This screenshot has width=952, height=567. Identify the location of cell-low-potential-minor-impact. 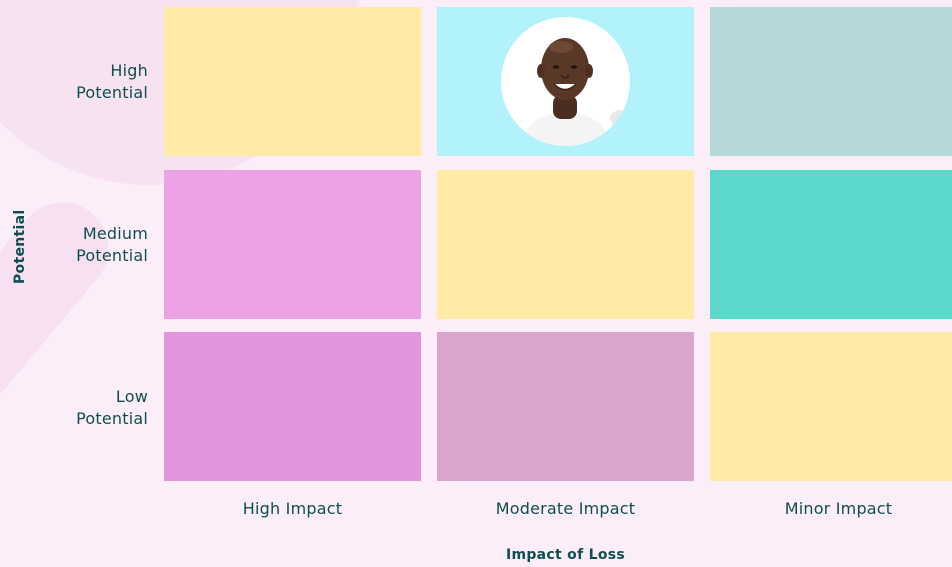
(831, 406).